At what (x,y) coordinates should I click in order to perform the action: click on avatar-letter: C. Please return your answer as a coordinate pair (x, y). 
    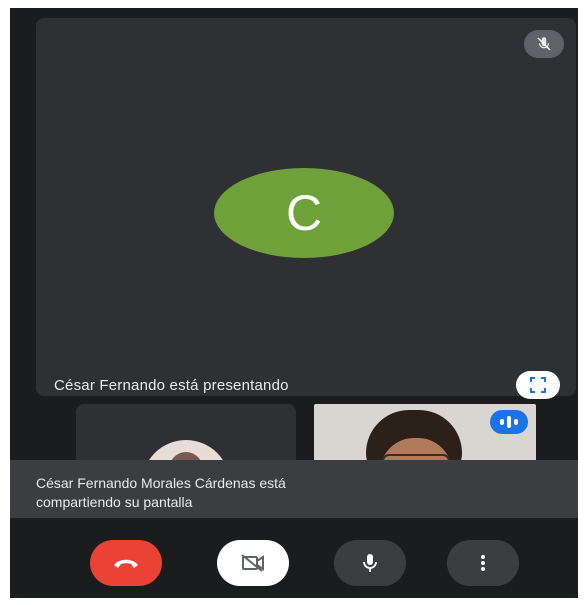
    Looking at the image, I should click on (304, 213).